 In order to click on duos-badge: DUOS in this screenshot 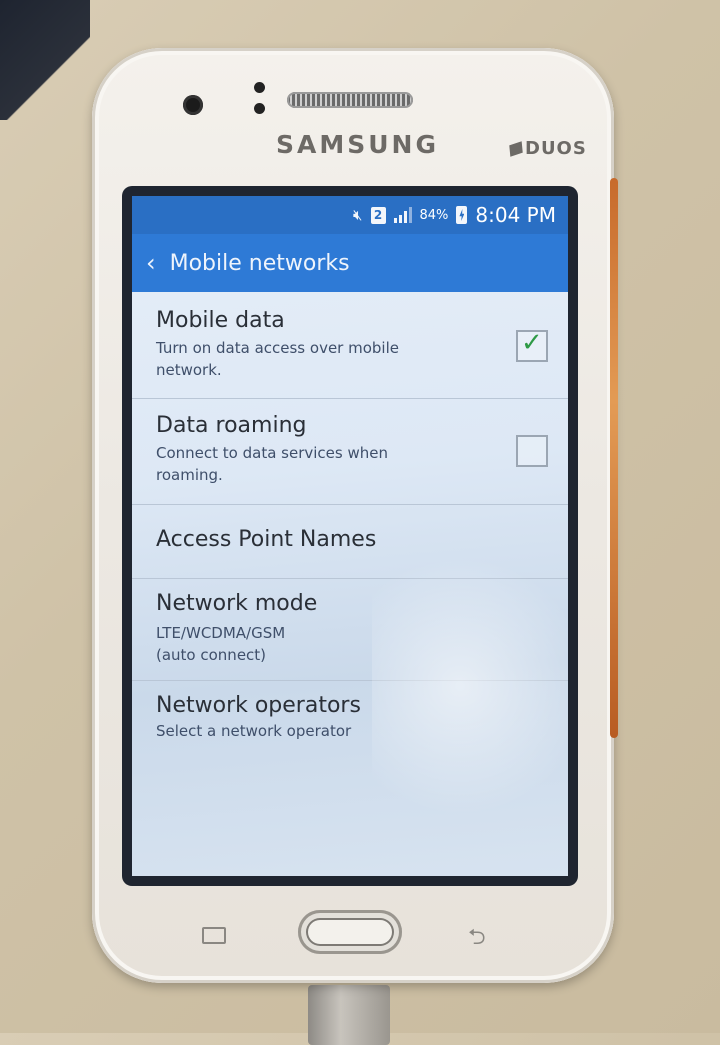, I will do `click(548, 148)`.